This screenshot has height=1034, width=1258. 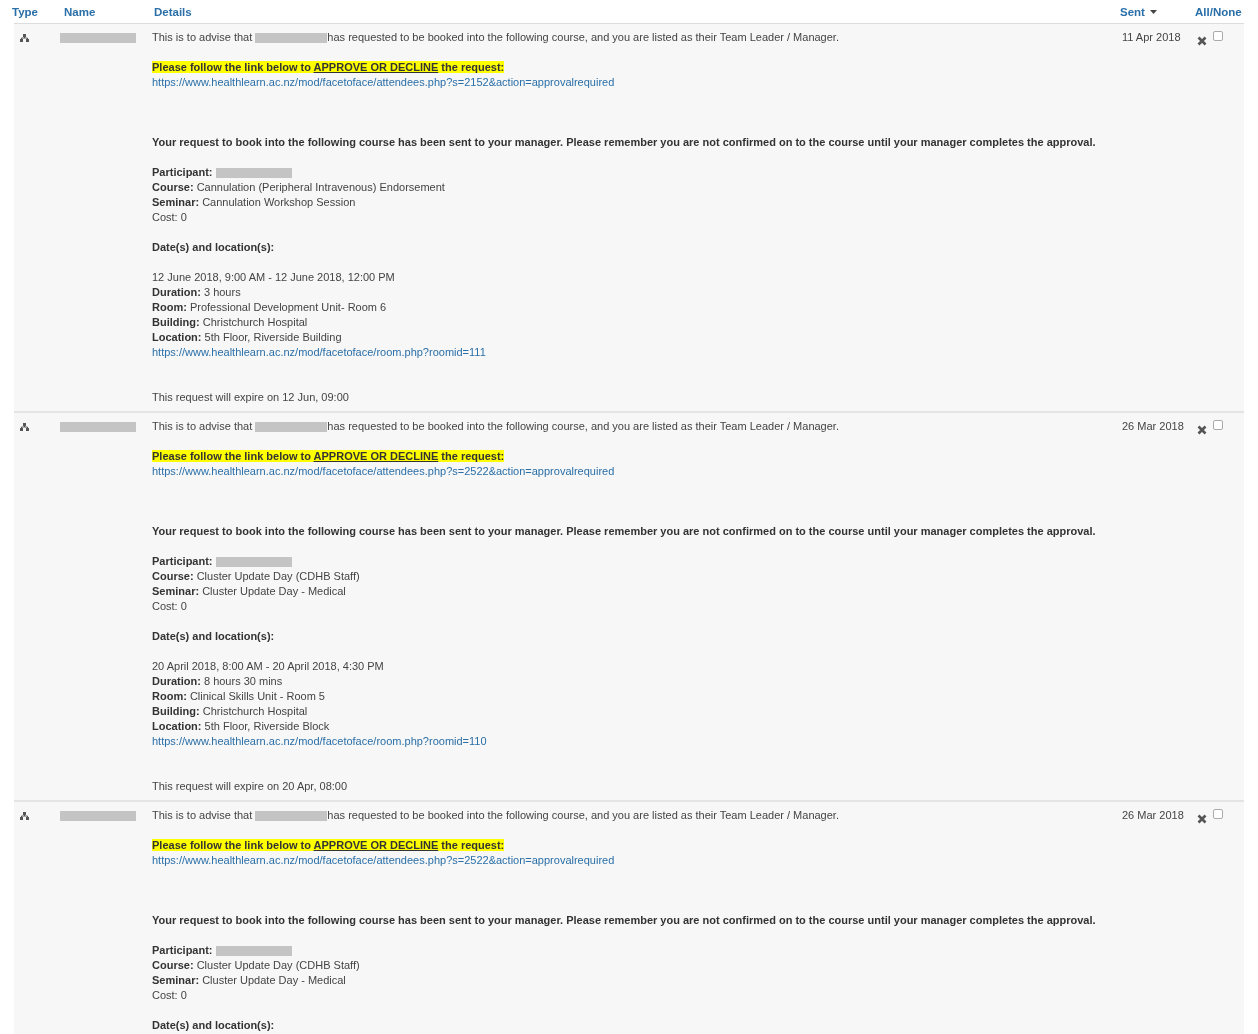 I want to click on column-header: All/None, so click(x=1218, y=11).